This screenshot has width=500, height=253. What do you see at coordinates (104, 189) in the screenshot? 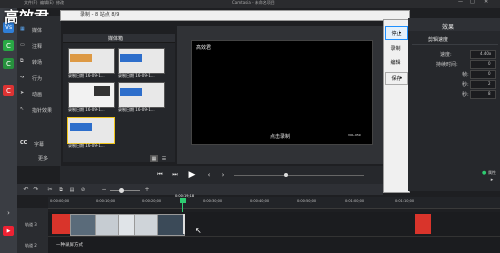
I see `zoom-out-icon: −` at bounding box center [104, 189].